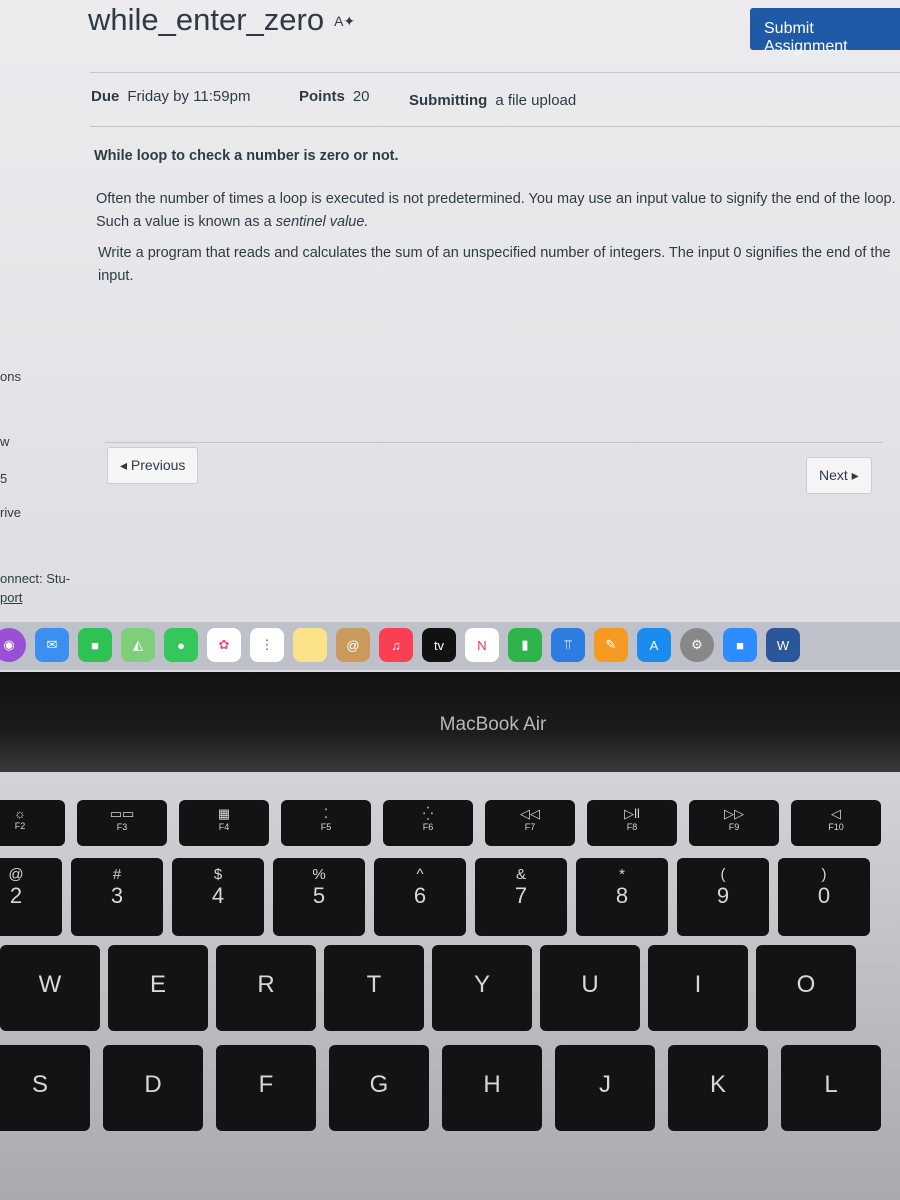 The image size is (900, 1200). What do you see at coordinates (11, 597) in the screenshot?
I see `sidebar-item: port` at bounding box center [11, 597].